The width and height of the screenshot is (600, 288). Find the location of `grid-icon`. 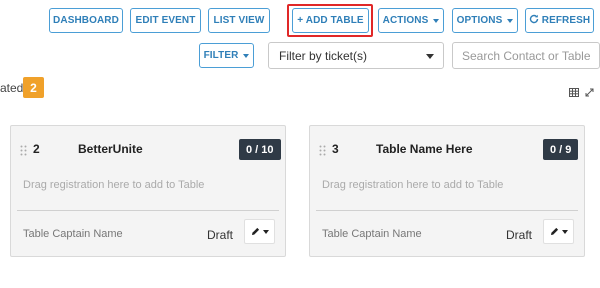

grid-icon is located at coordinates (574, 93).